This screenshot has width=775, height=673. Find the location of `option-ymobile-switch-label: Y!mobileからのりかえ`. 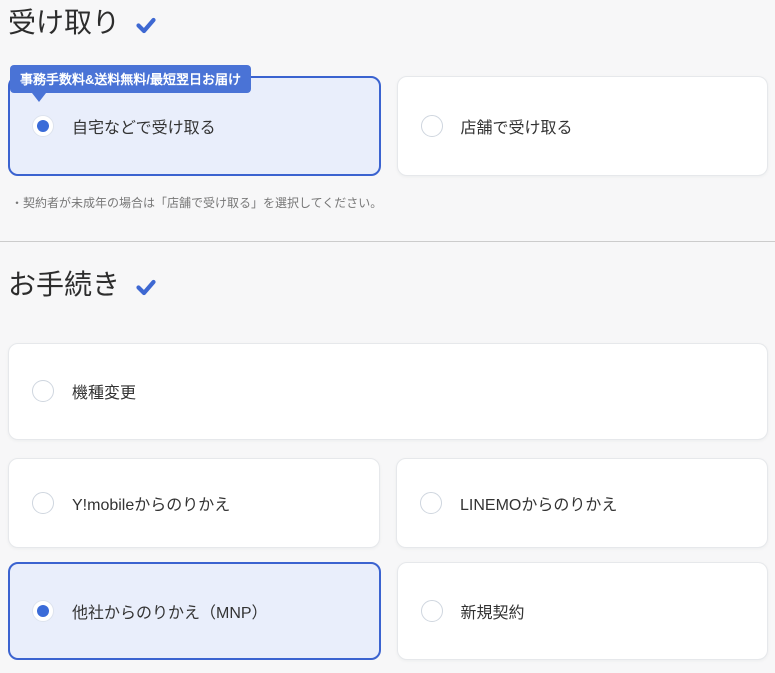

option-ymobile-switch-label: Y!mobileからのりかえ is located at coordinates (151, 505).